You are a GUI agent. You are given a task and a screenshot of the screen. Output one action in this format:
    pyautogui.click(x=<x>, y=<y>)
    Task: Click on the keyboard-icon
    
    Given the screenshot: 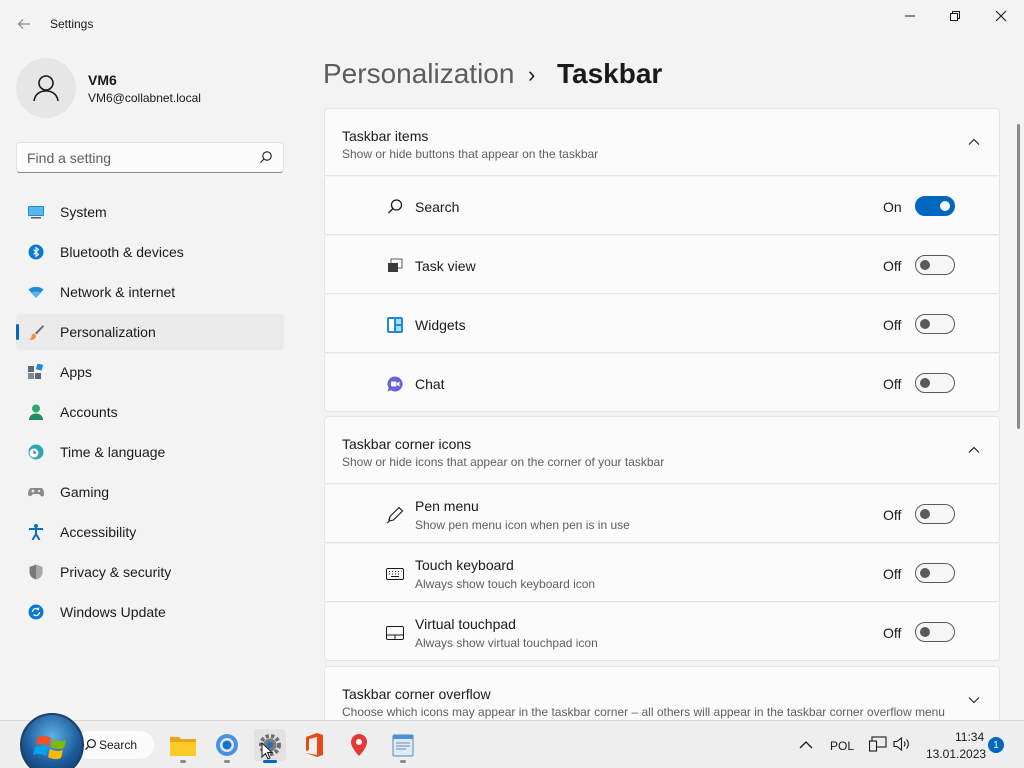 What is the action you would take?
    pyautogui.click(x=395, y=574)
    